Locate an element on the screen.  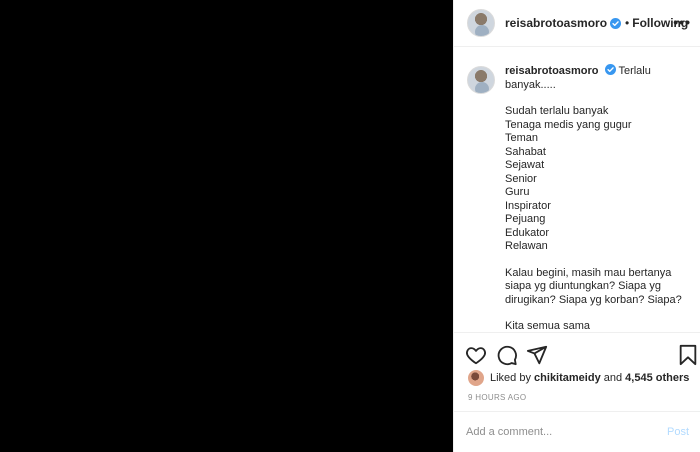
caption-last-line: Kita semua sama is located at coordinates (547, 326).